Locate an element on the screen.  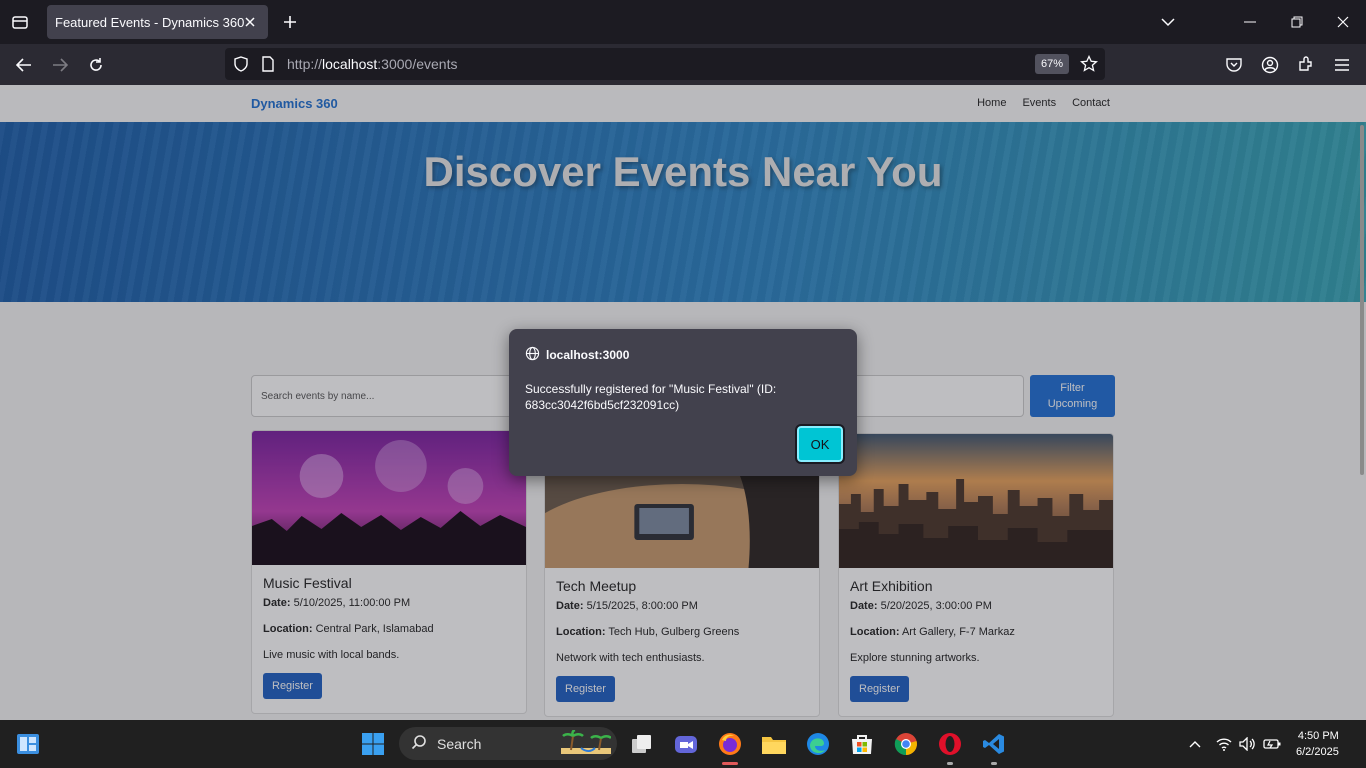
search-icon is located at coordinates (419, 743).